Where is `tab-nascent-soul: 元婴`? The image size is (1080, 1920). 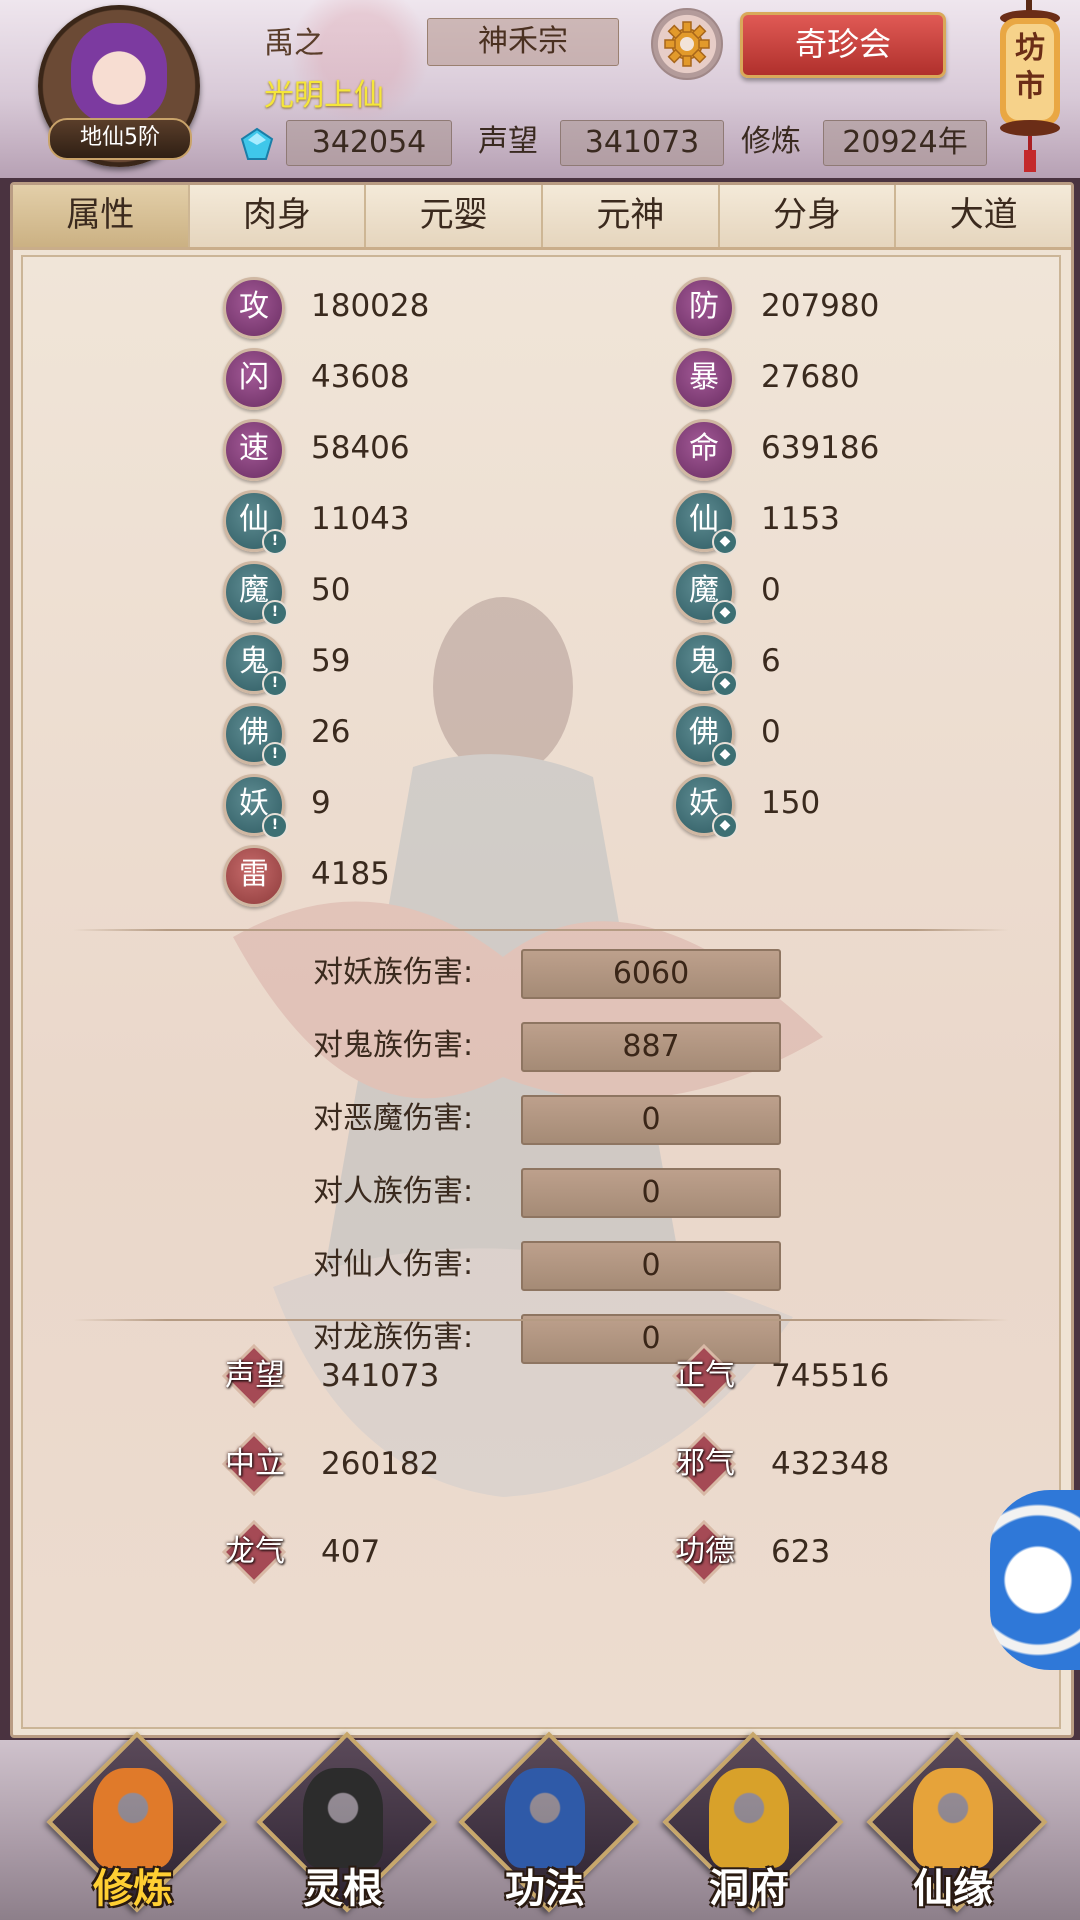
tab-nascent-soul: 元婴 is located at coordinates (455, 216).